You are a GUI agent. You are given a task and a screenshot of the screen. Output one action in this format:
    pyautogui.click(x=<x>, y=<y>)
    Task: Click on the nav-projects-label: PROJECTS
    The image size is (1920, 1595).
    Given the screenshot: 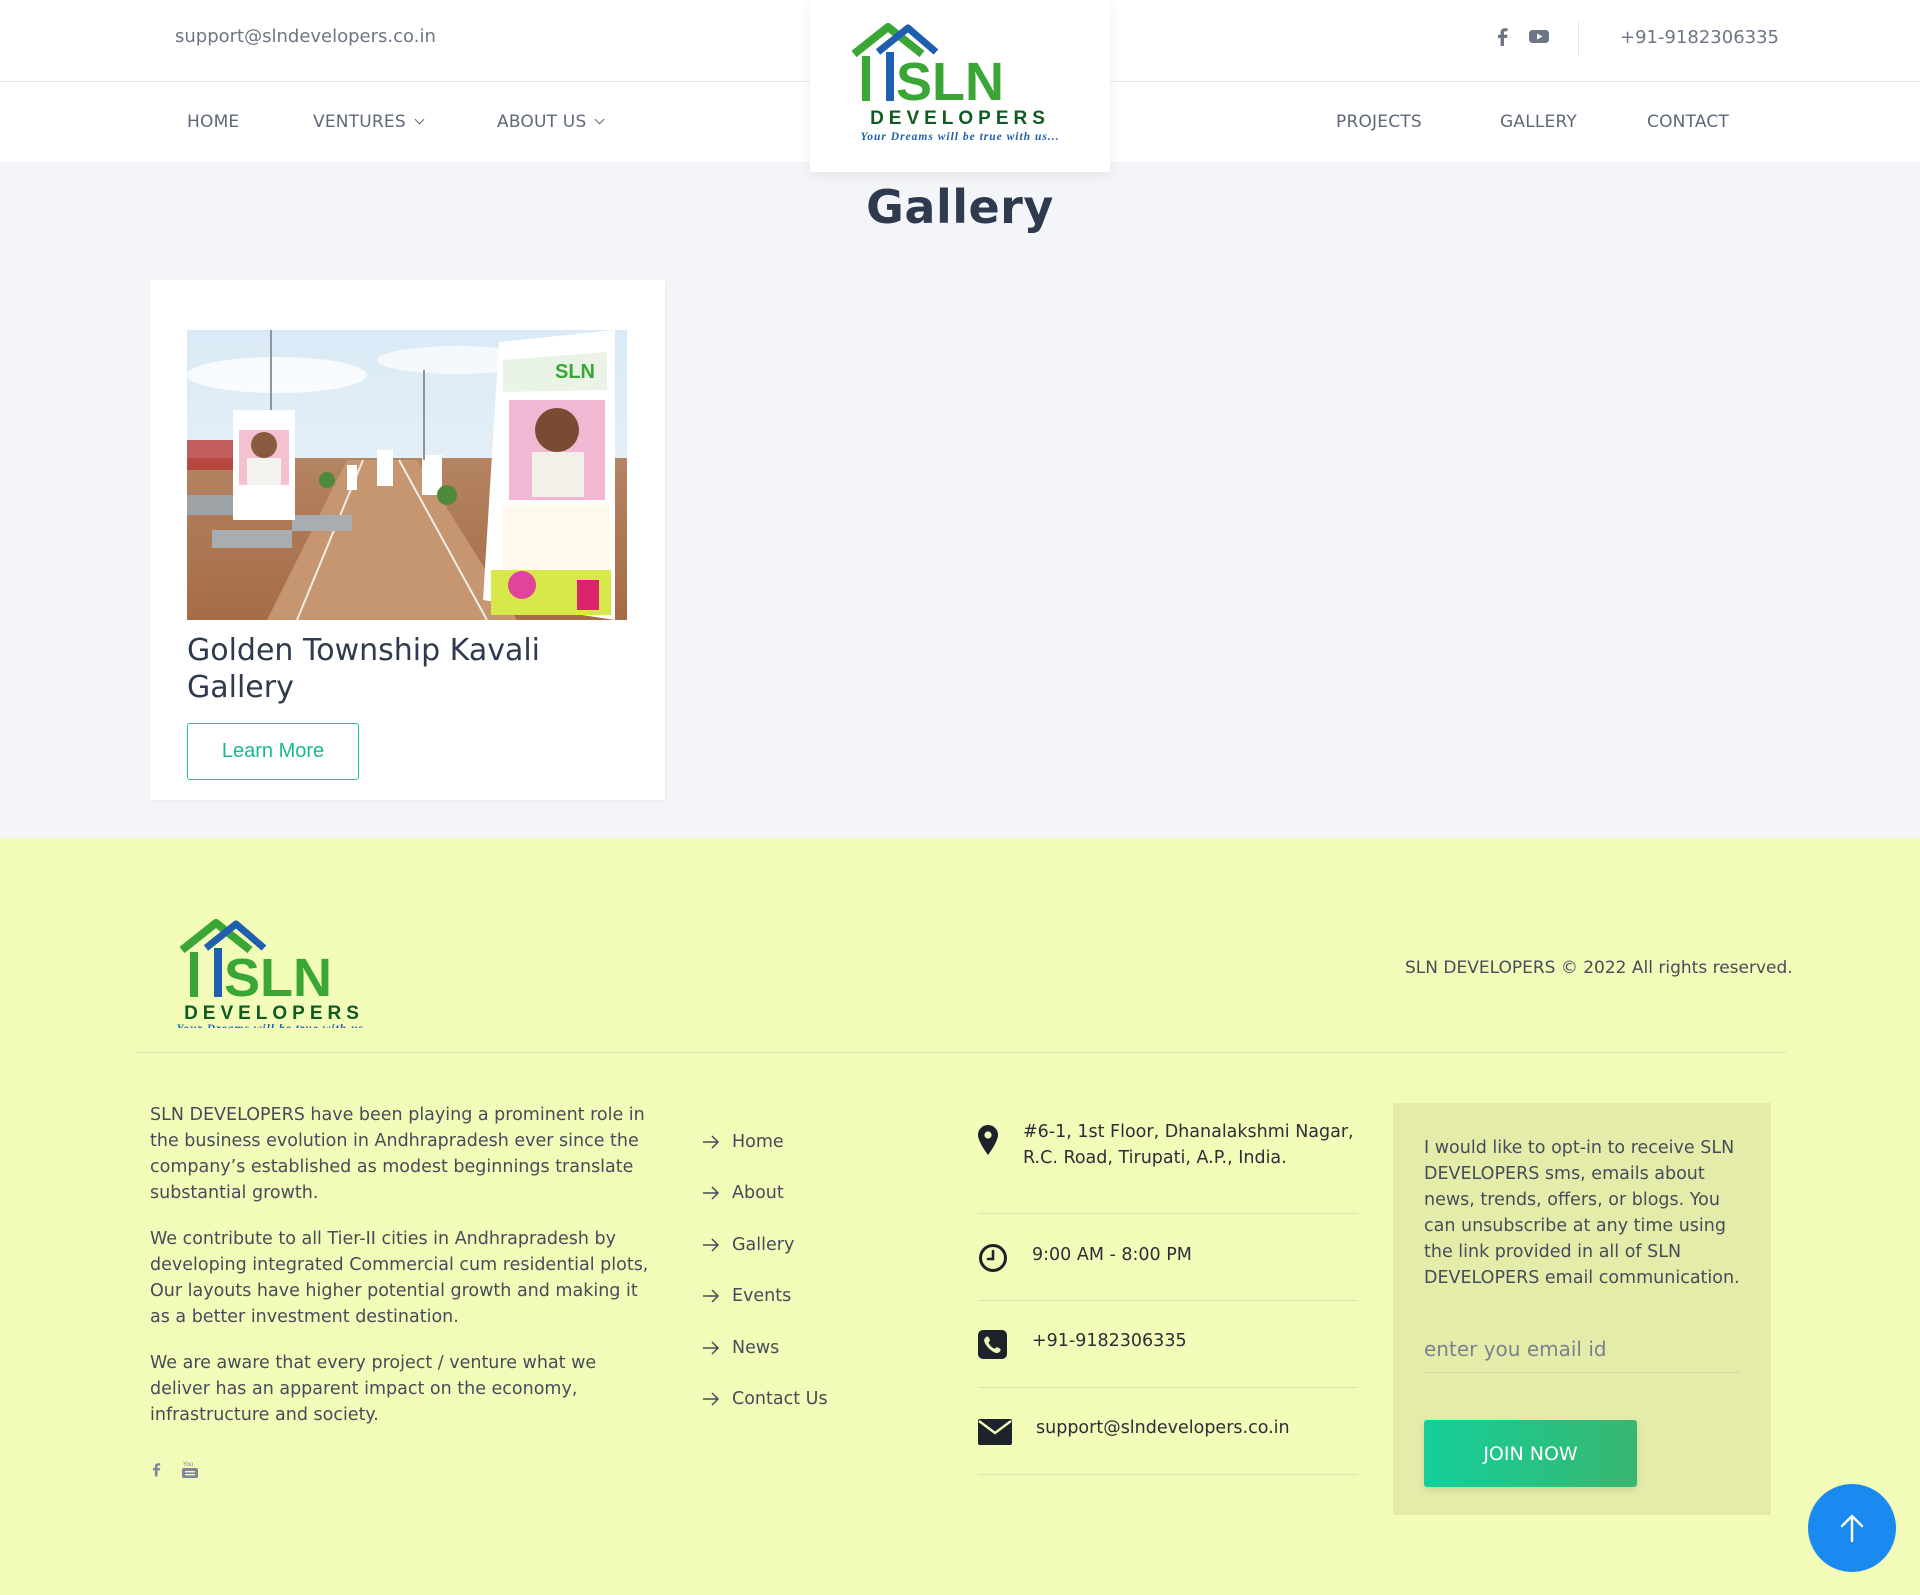 What is the action you would take?
    pyautogui.click(x=1379, y=122)
    